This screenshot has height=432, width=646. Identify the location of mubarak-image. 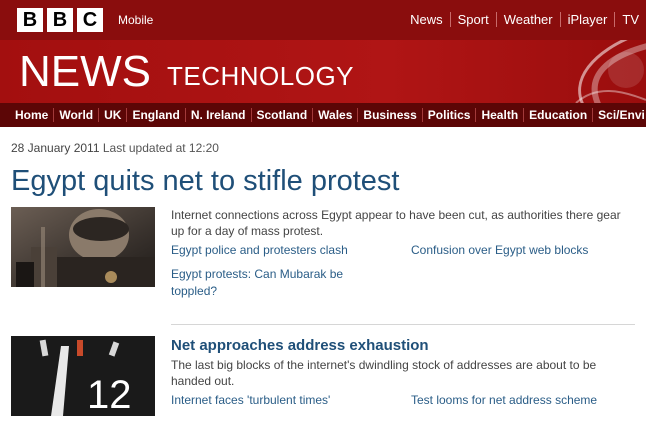
(83, 247).